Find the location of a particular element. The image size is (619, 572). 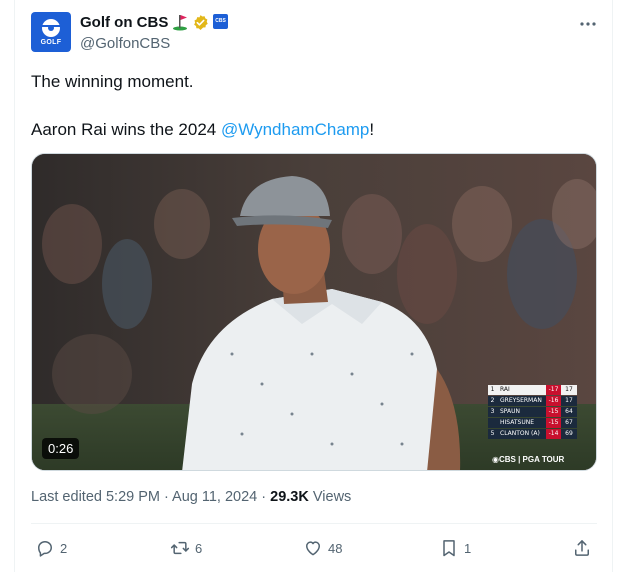

like-button: 48 is located at coordinates (322, 548).